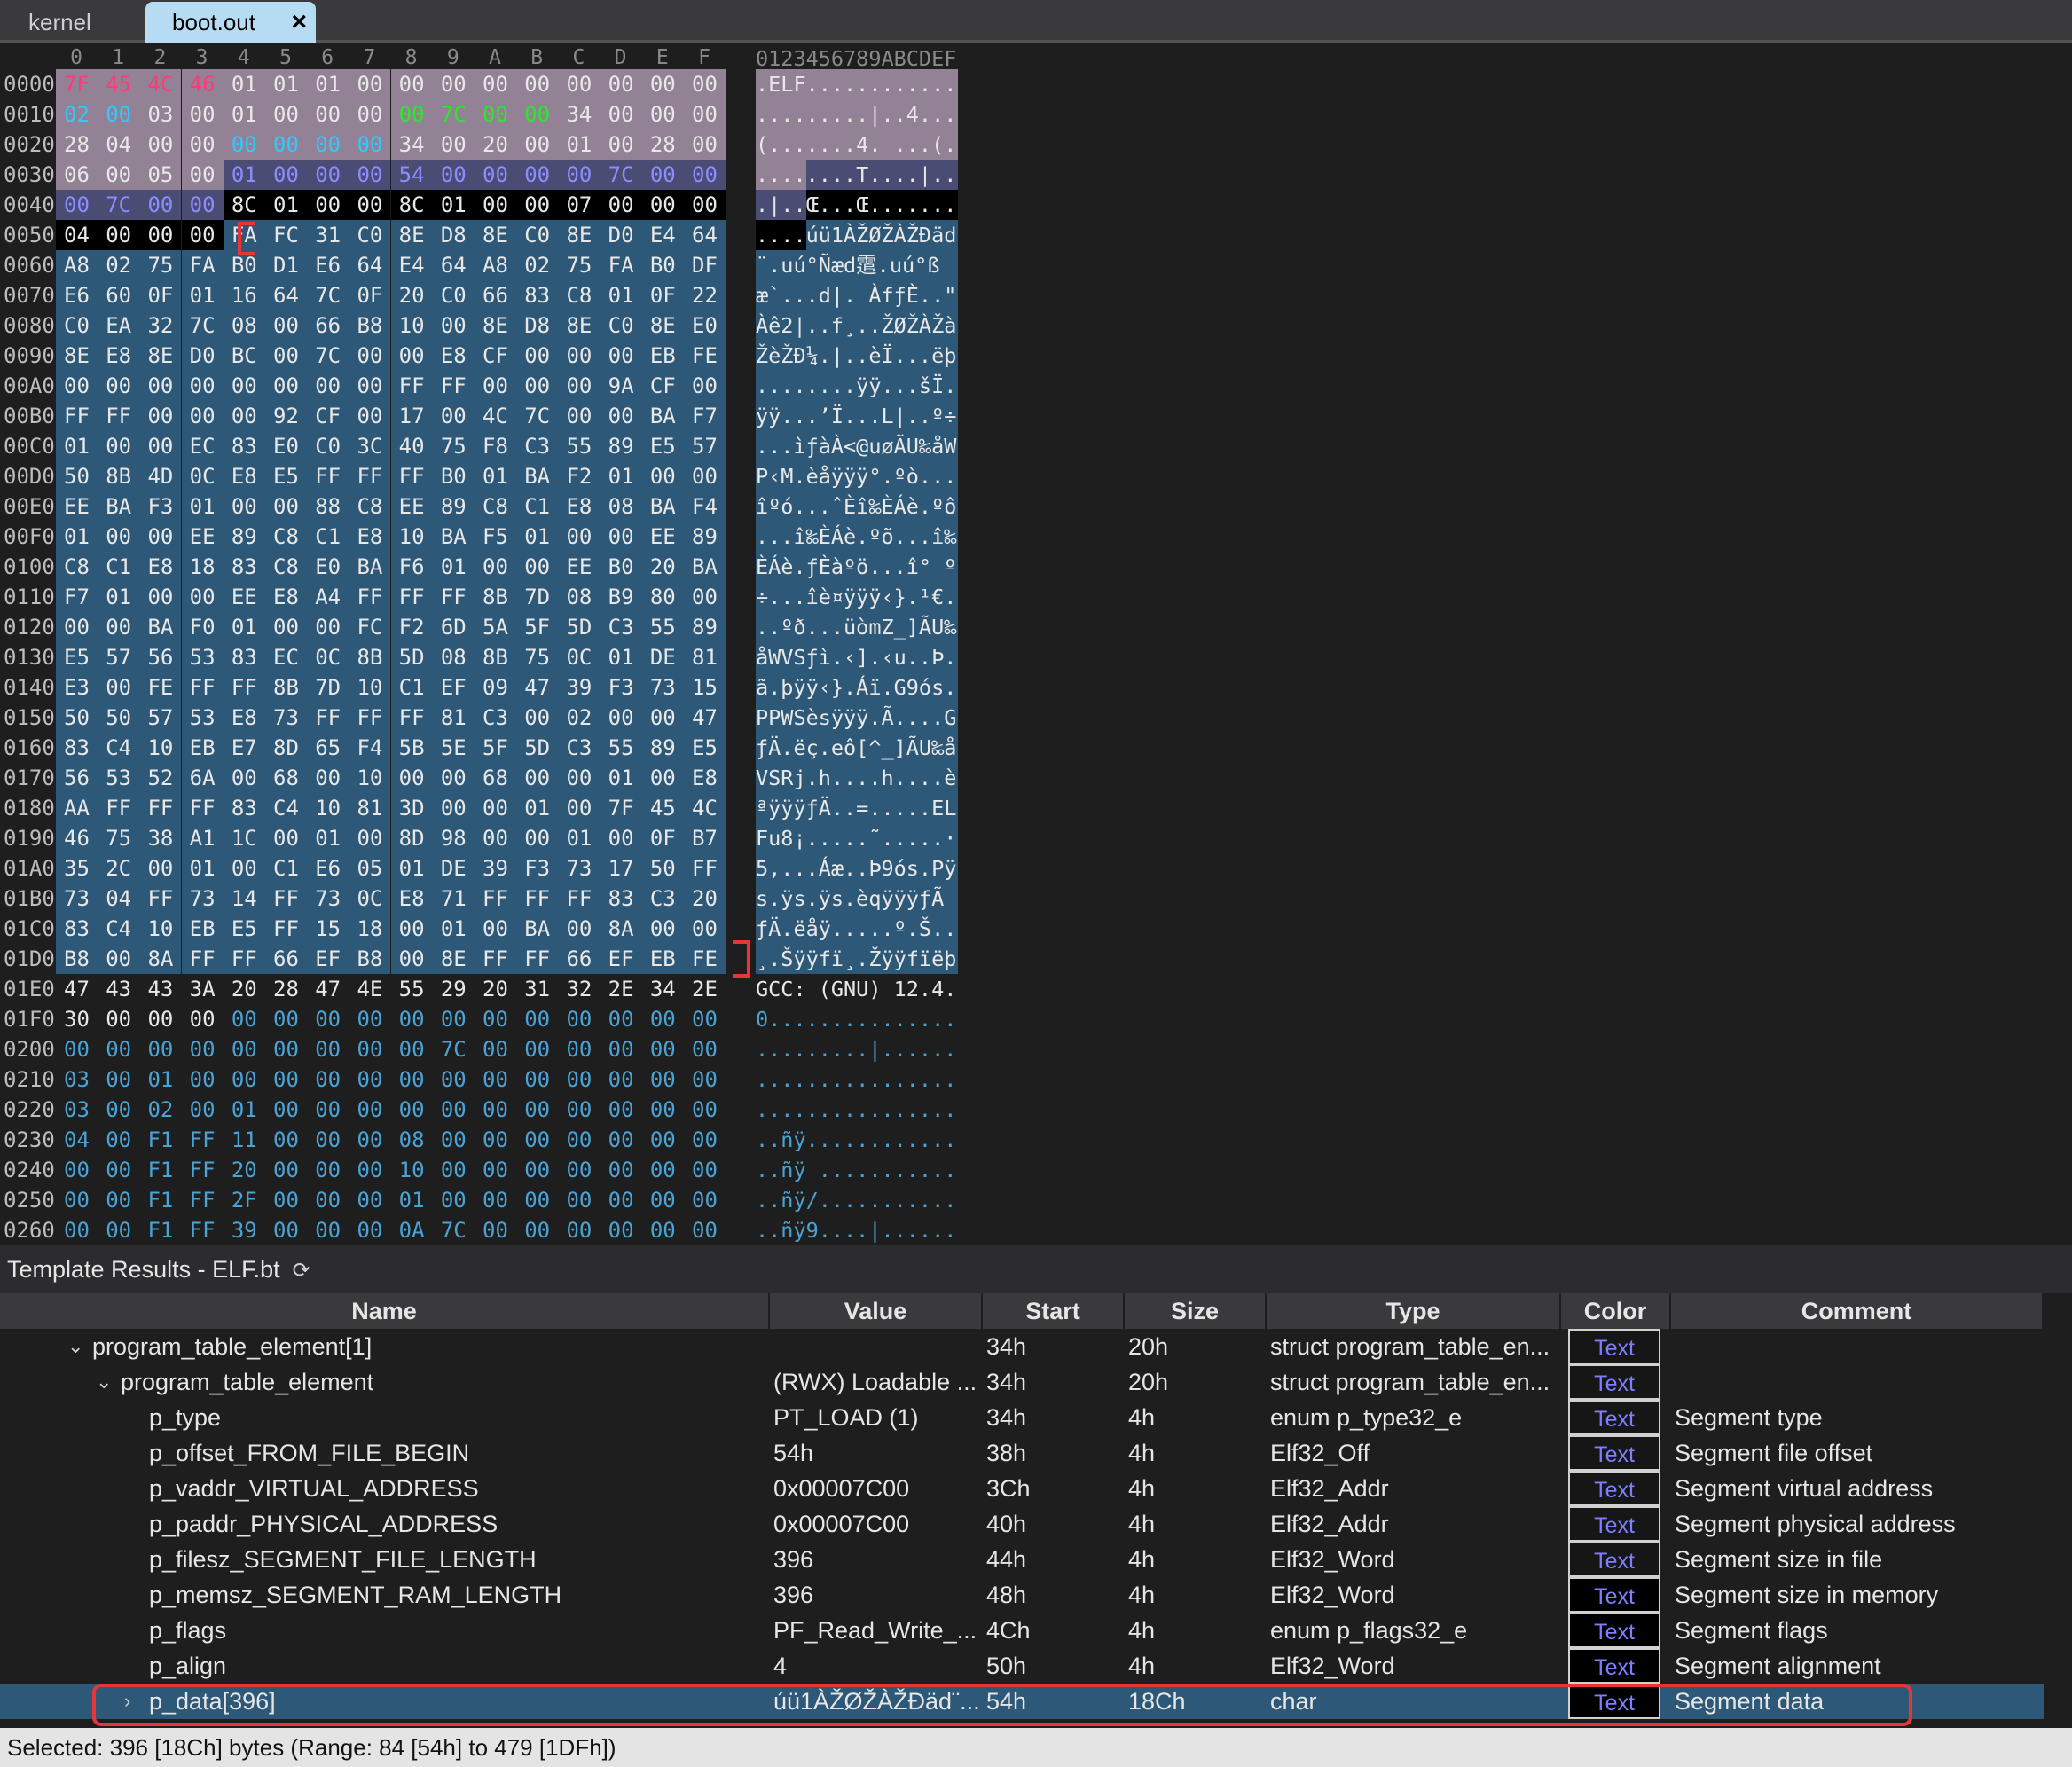  Describe the element at coordinates (705, 537) in the screenshot. I see `hex-byte: 89` at that location.